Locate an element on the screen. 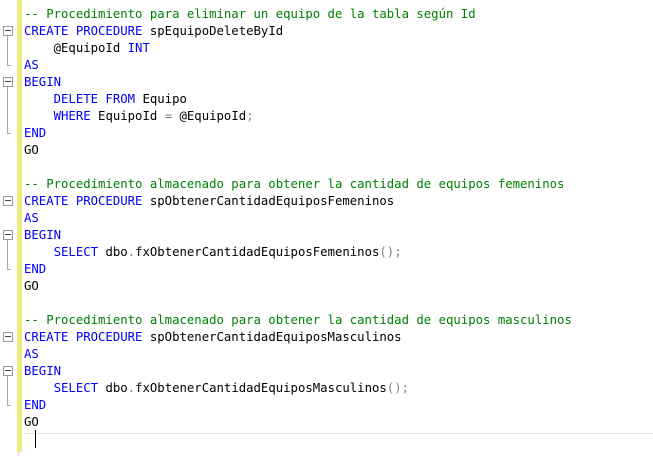  code-token: EquipoId is located at coordinates (127, 116).